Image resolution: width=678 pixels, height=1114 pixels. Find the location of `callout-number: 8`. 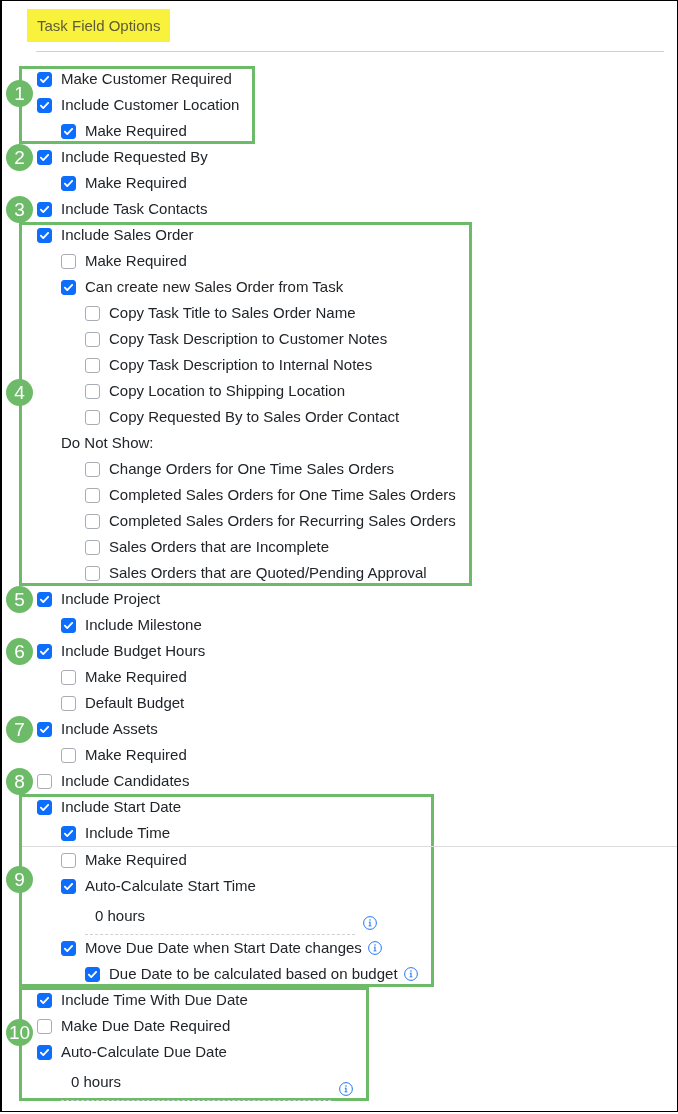

callout-number: 8 is located at coordinates (19, 781).